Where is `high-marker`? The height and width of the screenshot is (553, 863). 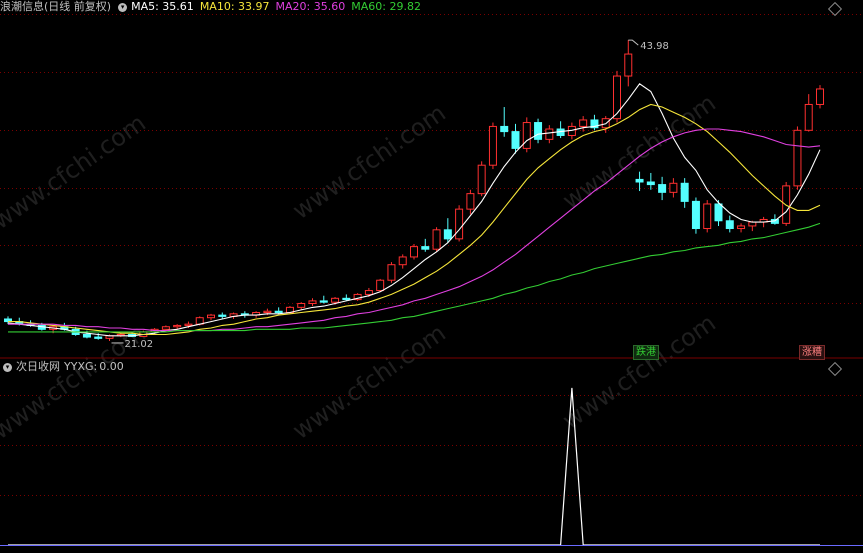 high-marker is located at coordinates (633, 42).